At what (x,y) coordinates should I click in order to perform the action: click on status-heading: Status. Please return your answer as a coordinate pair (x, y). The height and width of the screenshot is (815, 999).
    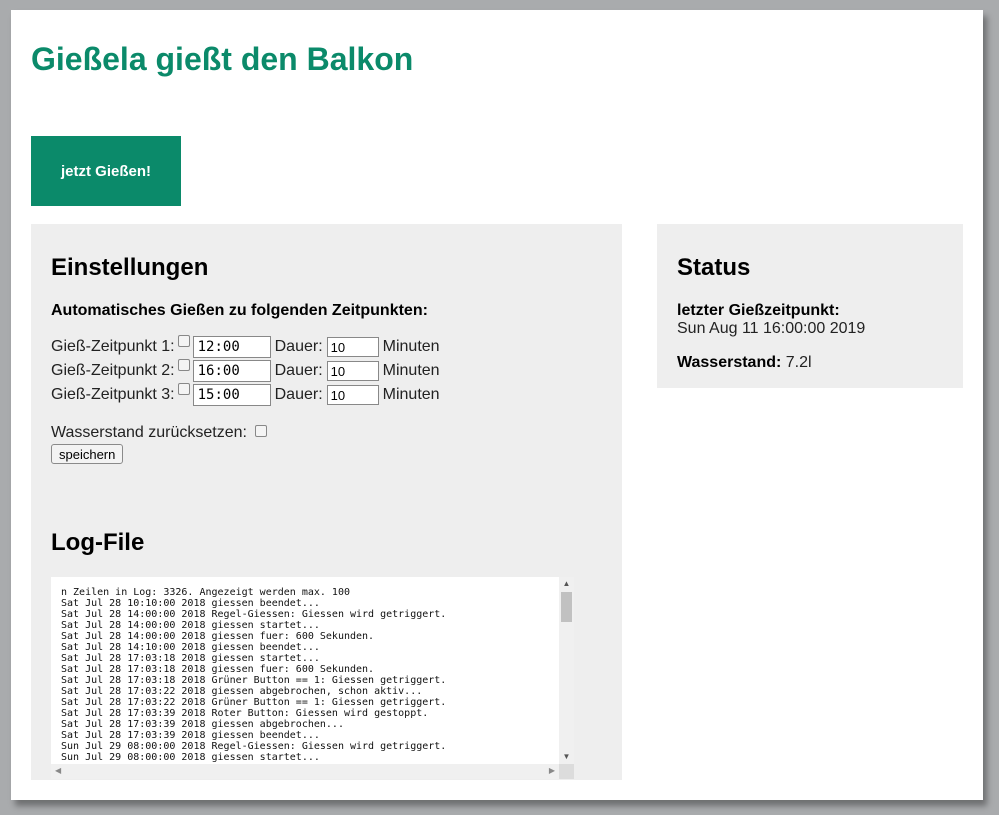
    Looking at the image, I should click on (714, 267).